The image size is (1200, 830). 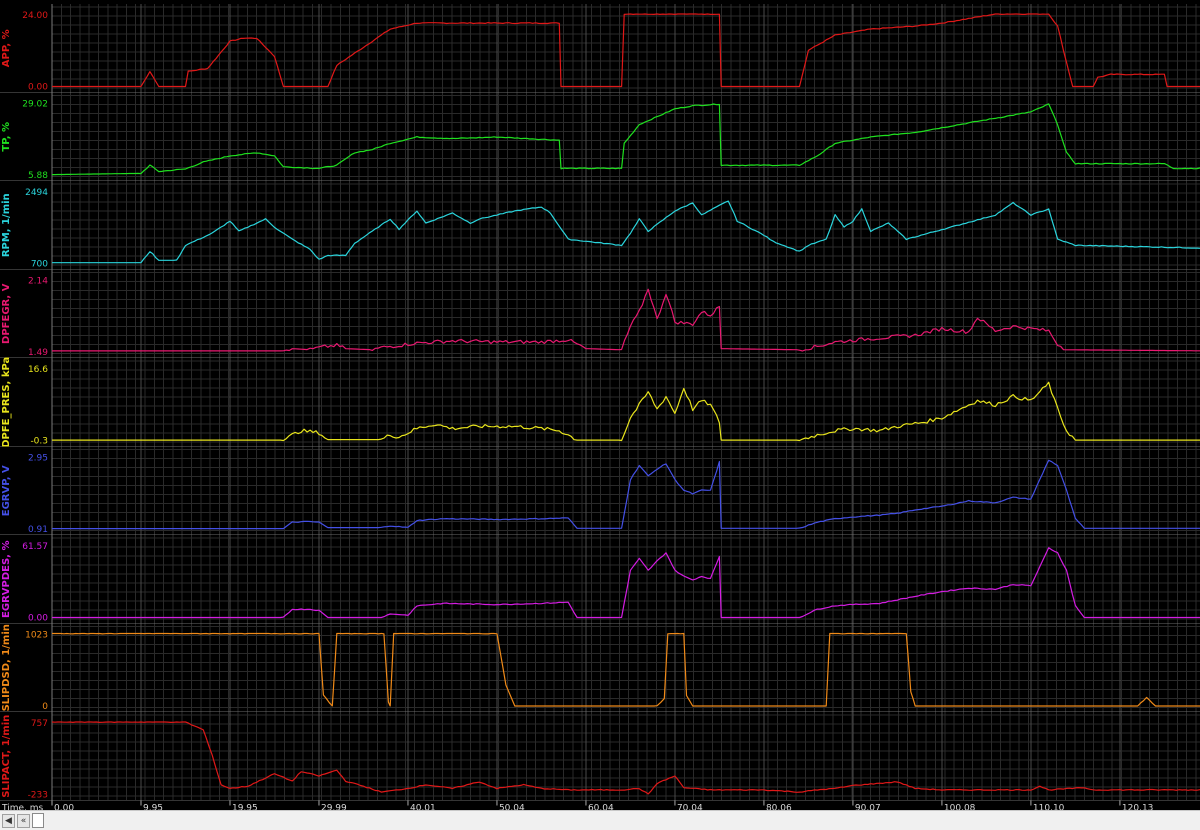 What do you see at coordinates (6, 313) in the screenshot?
I see `panel-ylabel-dpfegr-v: DPFEGR, V` at bounding box center [6, 313].